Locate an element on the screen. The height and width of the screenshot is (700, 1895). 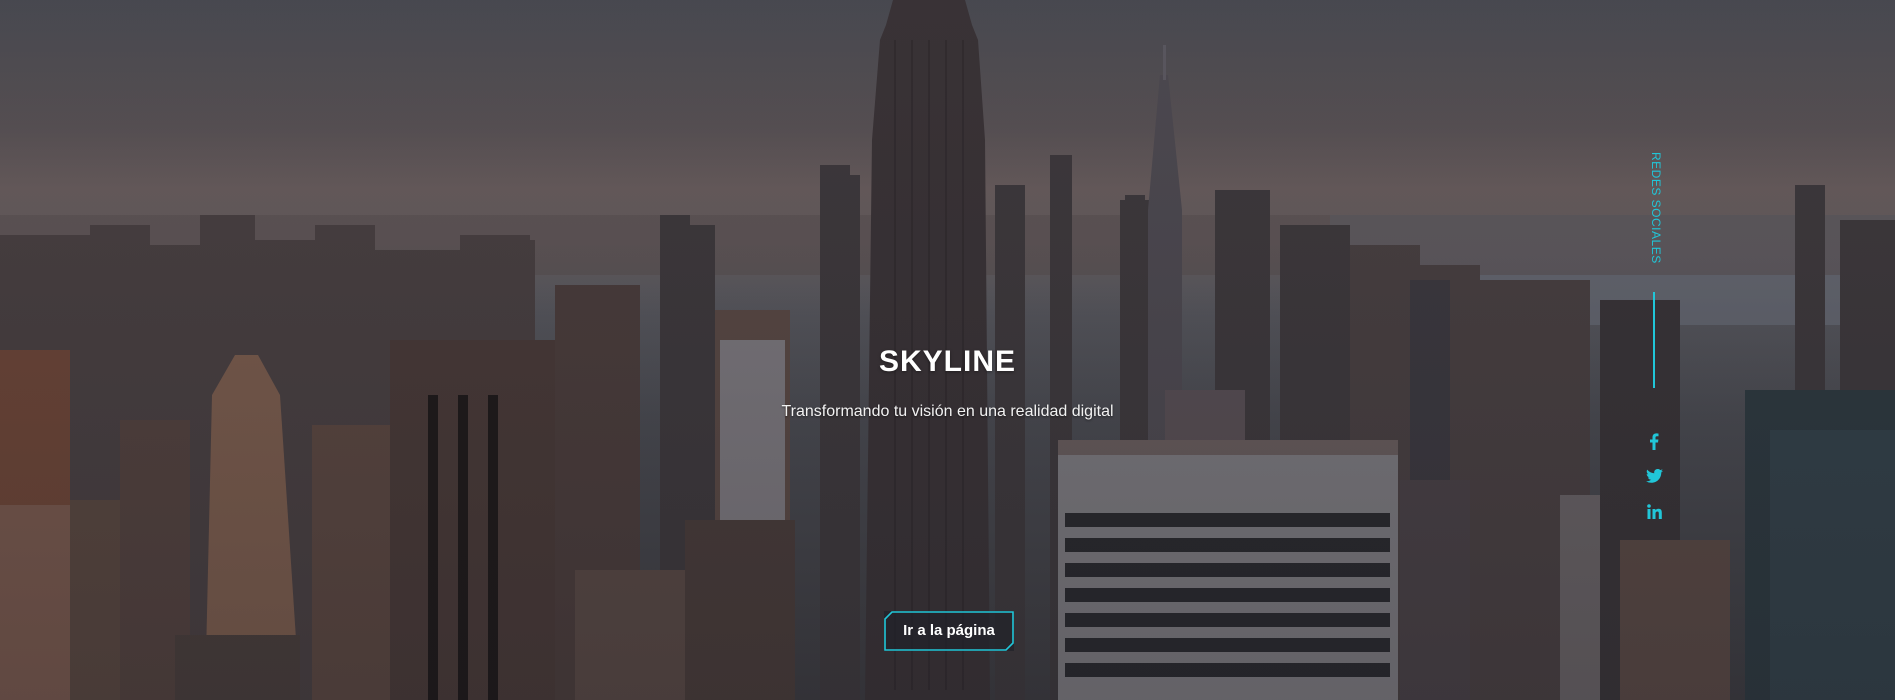
social-divider is located at coordinates (1654, 340).